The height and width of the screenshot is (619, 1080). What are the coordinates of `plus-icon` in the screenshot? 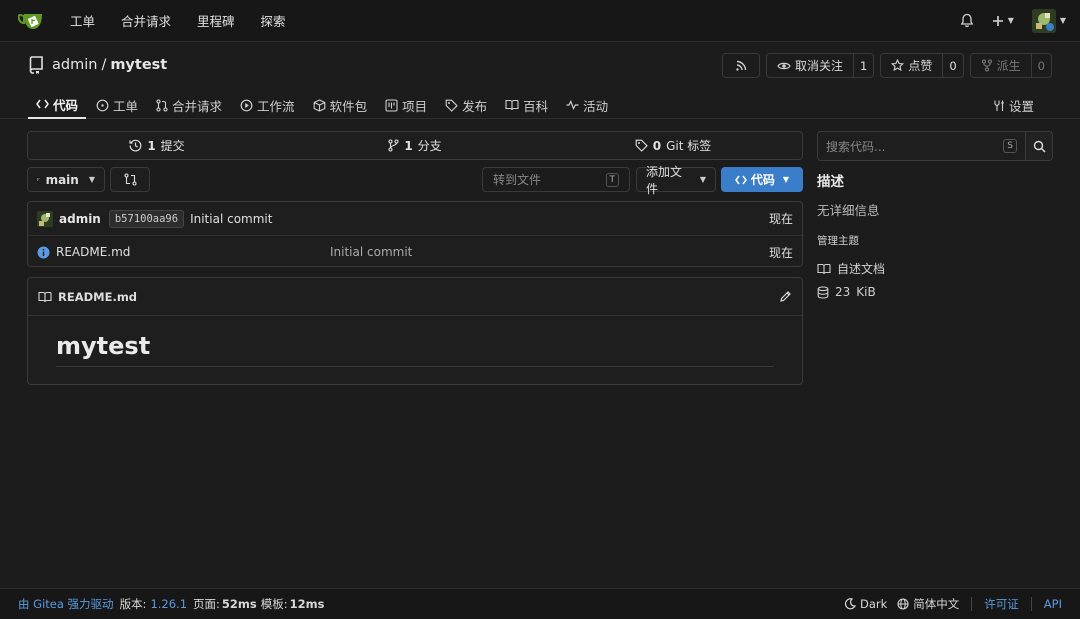 It's located at (997, 20).